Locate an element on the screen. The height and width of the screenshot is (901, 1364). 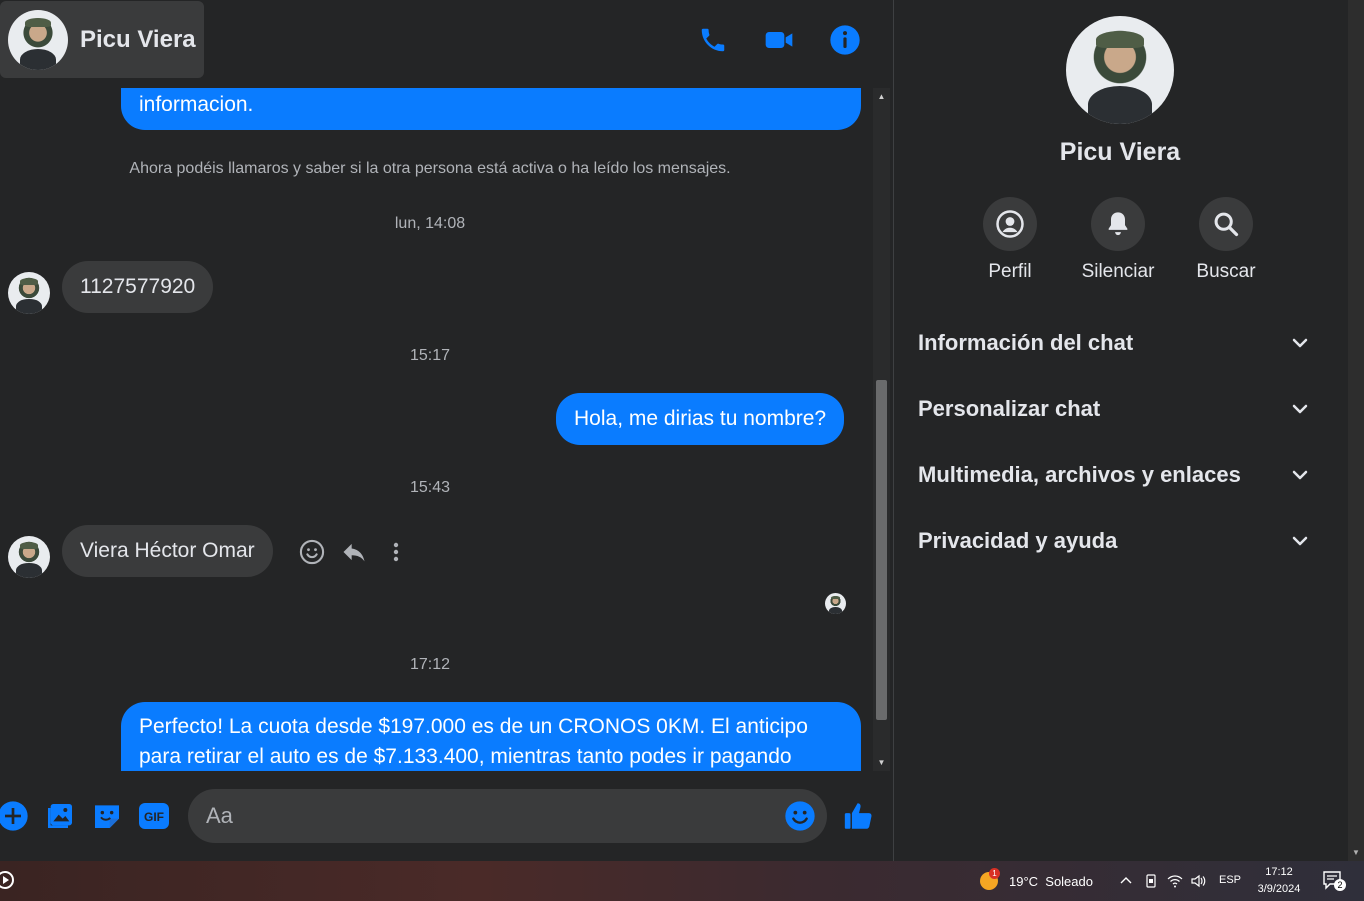
sticker-icon is located at coordinates (107, 816).